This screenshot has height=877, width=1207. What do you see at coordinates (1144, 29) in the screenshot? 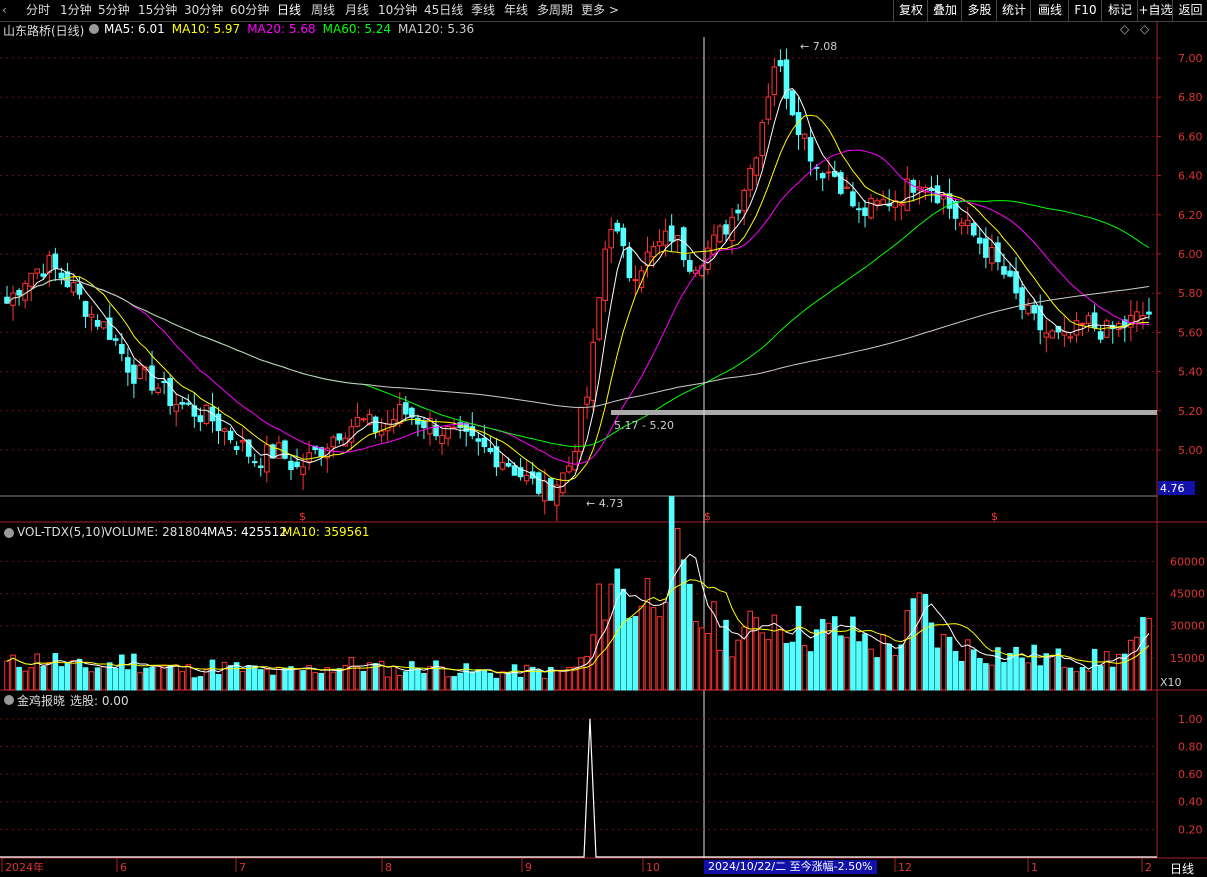
I see `collapse-icon: ◇` at bounding box center [1144, 29].